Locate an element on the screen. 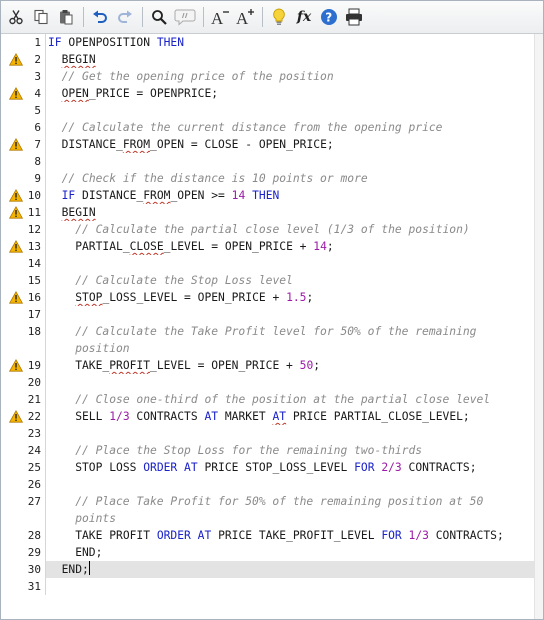 The height and width of the screenshot is (620, 544). editor-toolbar: A A fx ? is located at coordinates (272, 17).